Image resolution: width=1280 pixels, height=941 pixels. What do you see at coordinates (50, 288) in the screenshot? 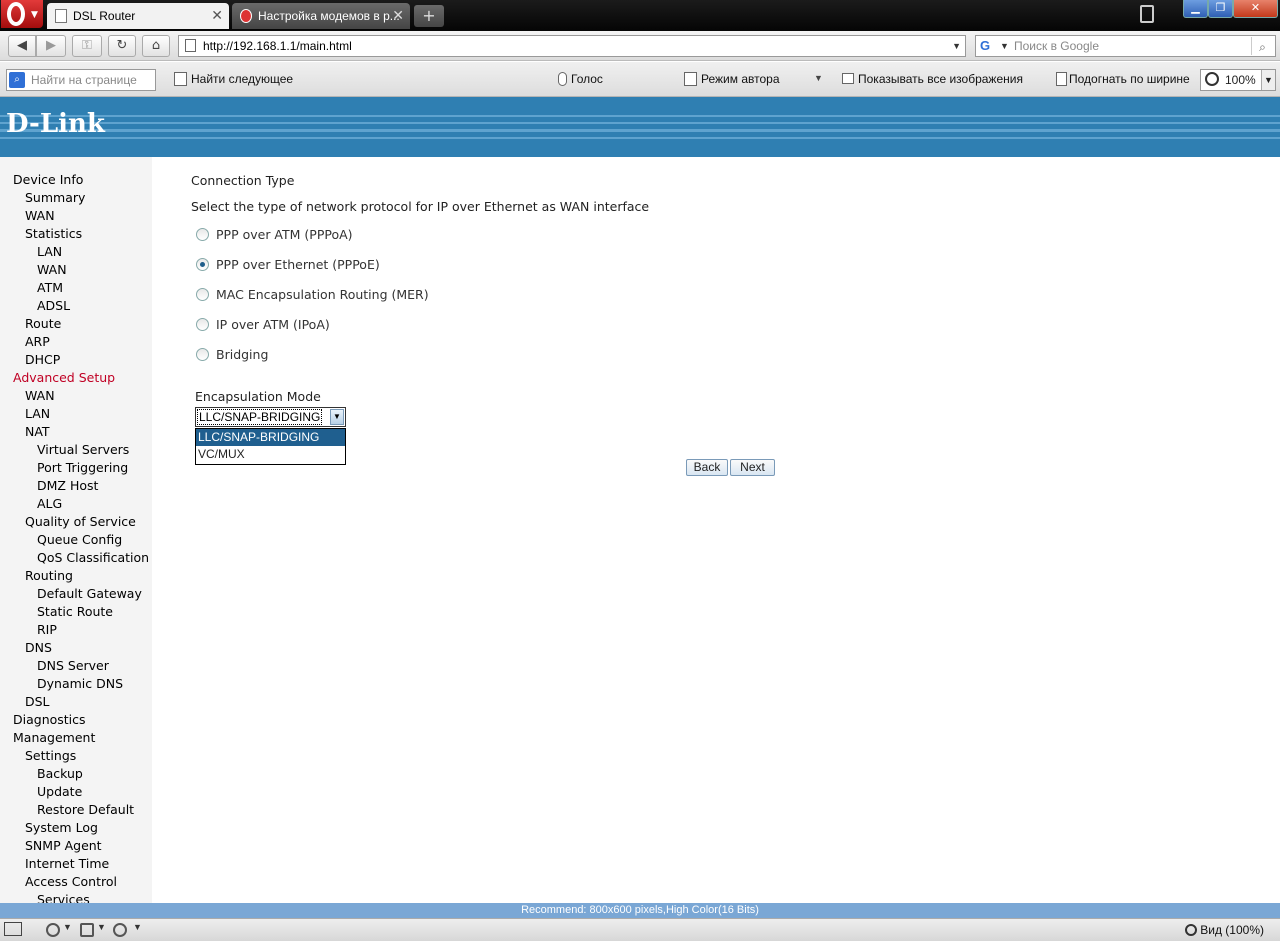
I see `sidebar-item: ATM` at bounding box center [50, 288].